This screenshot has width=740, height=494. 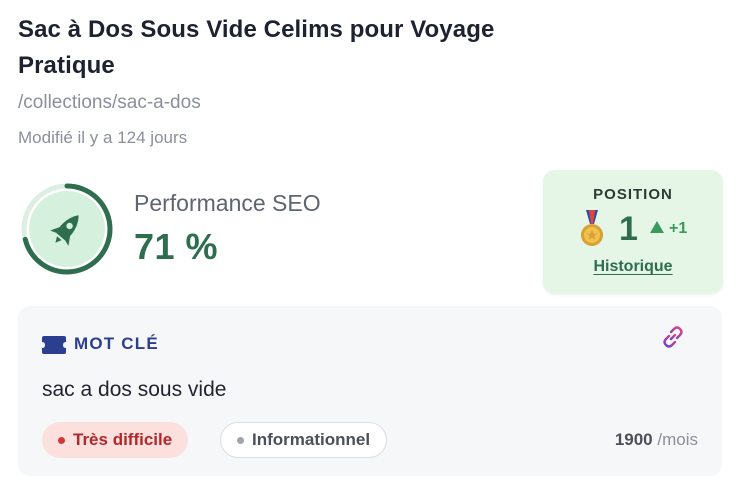 I want to click on volume-unit: /mois, so click(x=677, y=439).